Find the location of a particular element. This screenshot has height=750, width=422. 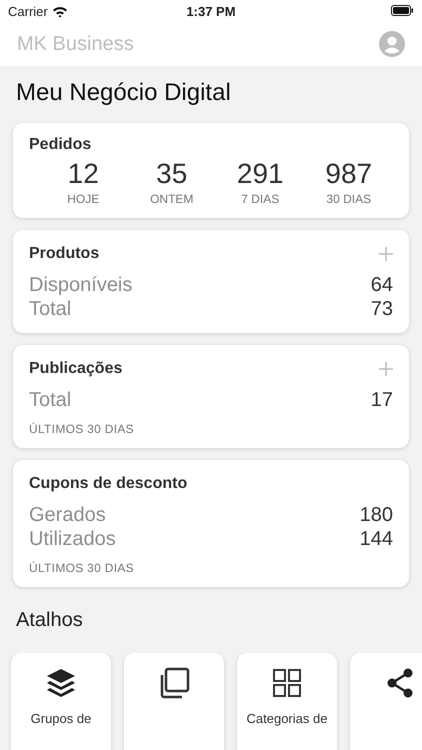

card-title: Produtos is located at coordinates (64, 254).